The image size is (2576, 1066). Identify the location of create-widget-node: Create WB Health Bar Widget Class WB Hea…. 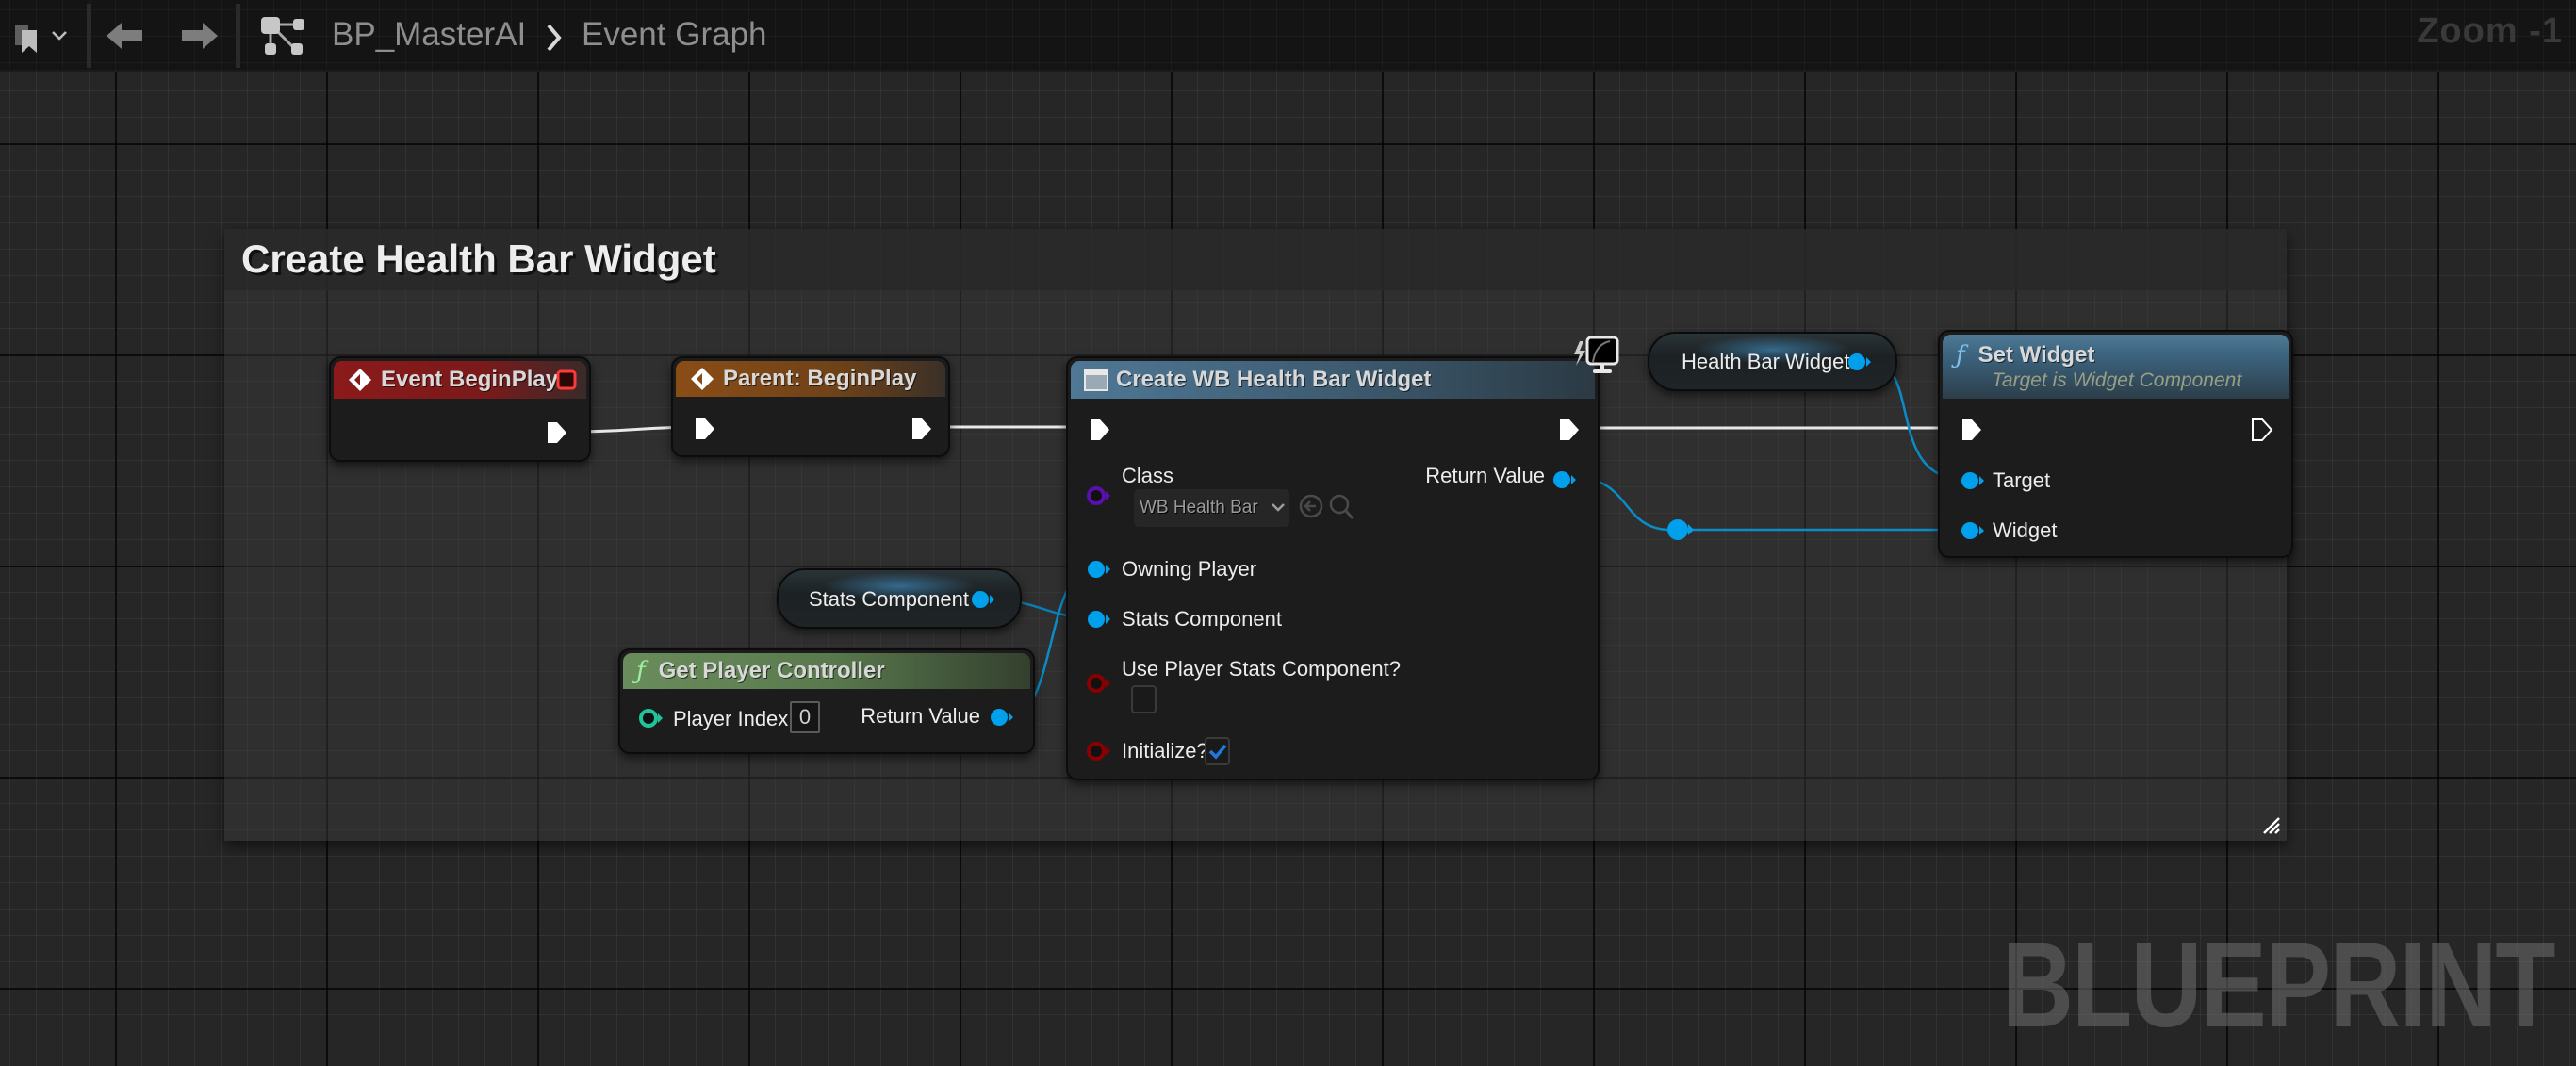
(1333, 568).